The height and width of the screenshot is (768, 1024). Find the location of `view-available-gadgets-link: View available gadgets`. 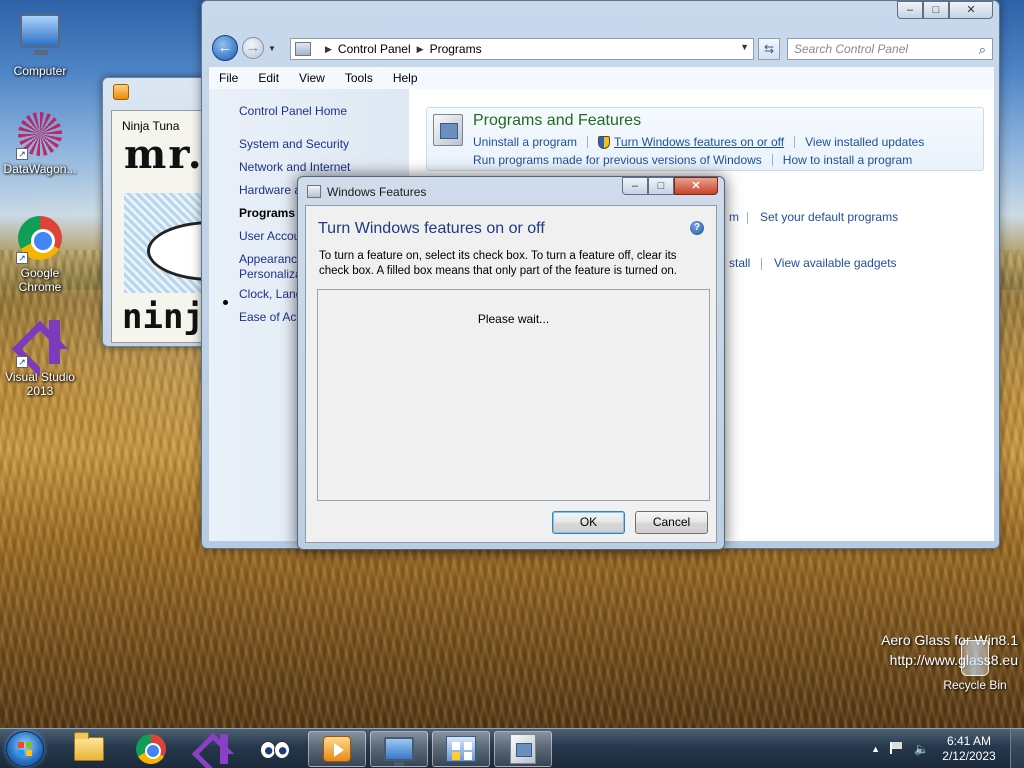

view-available-gadgets-link: View available gadgets is located at coordinates (835, 263).